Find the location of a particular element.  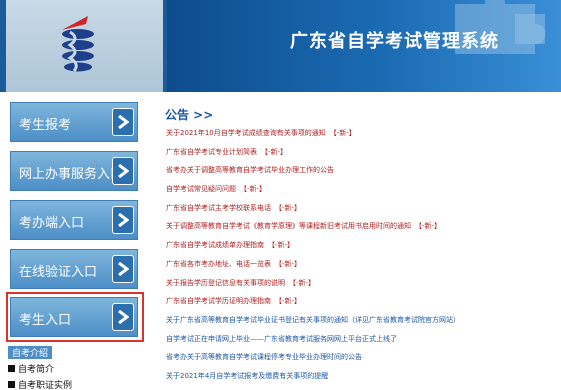

nav-button-label: 网上办事服务入口 is located at coordinates (71, 174).